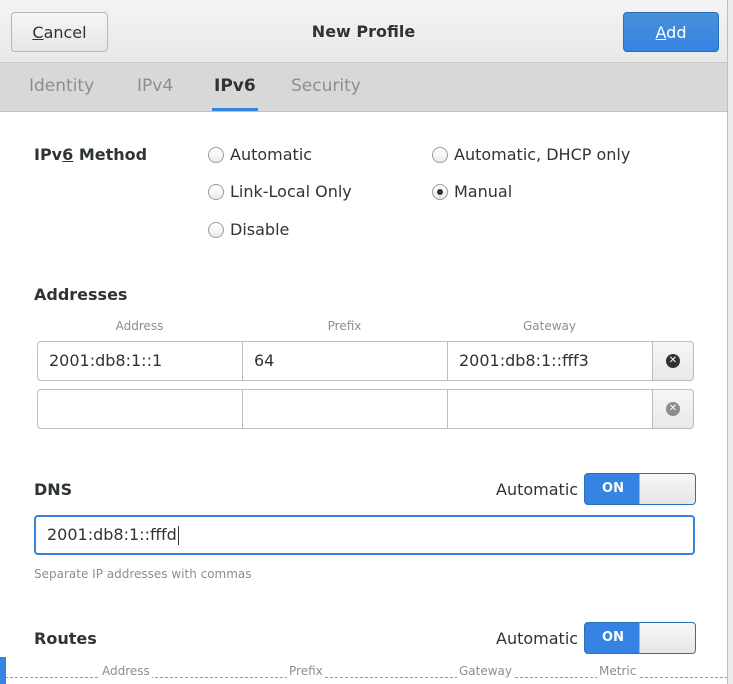 This screenshot has height=684, width=733. Describe the element at coordinates (550, 361) in the screenshot. I see `gateway-input: 2001:db8:1::fff3` at that location.